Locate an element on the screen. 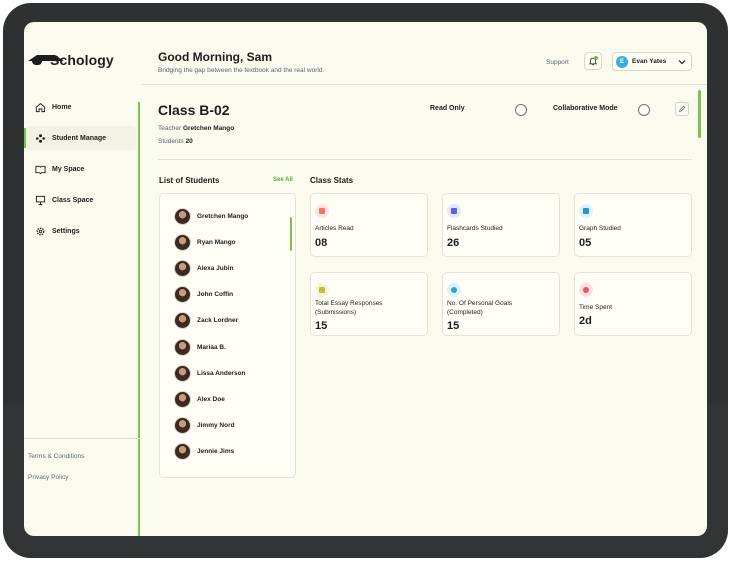  students-section-title: List of Students is located at coordinates (189, 180).